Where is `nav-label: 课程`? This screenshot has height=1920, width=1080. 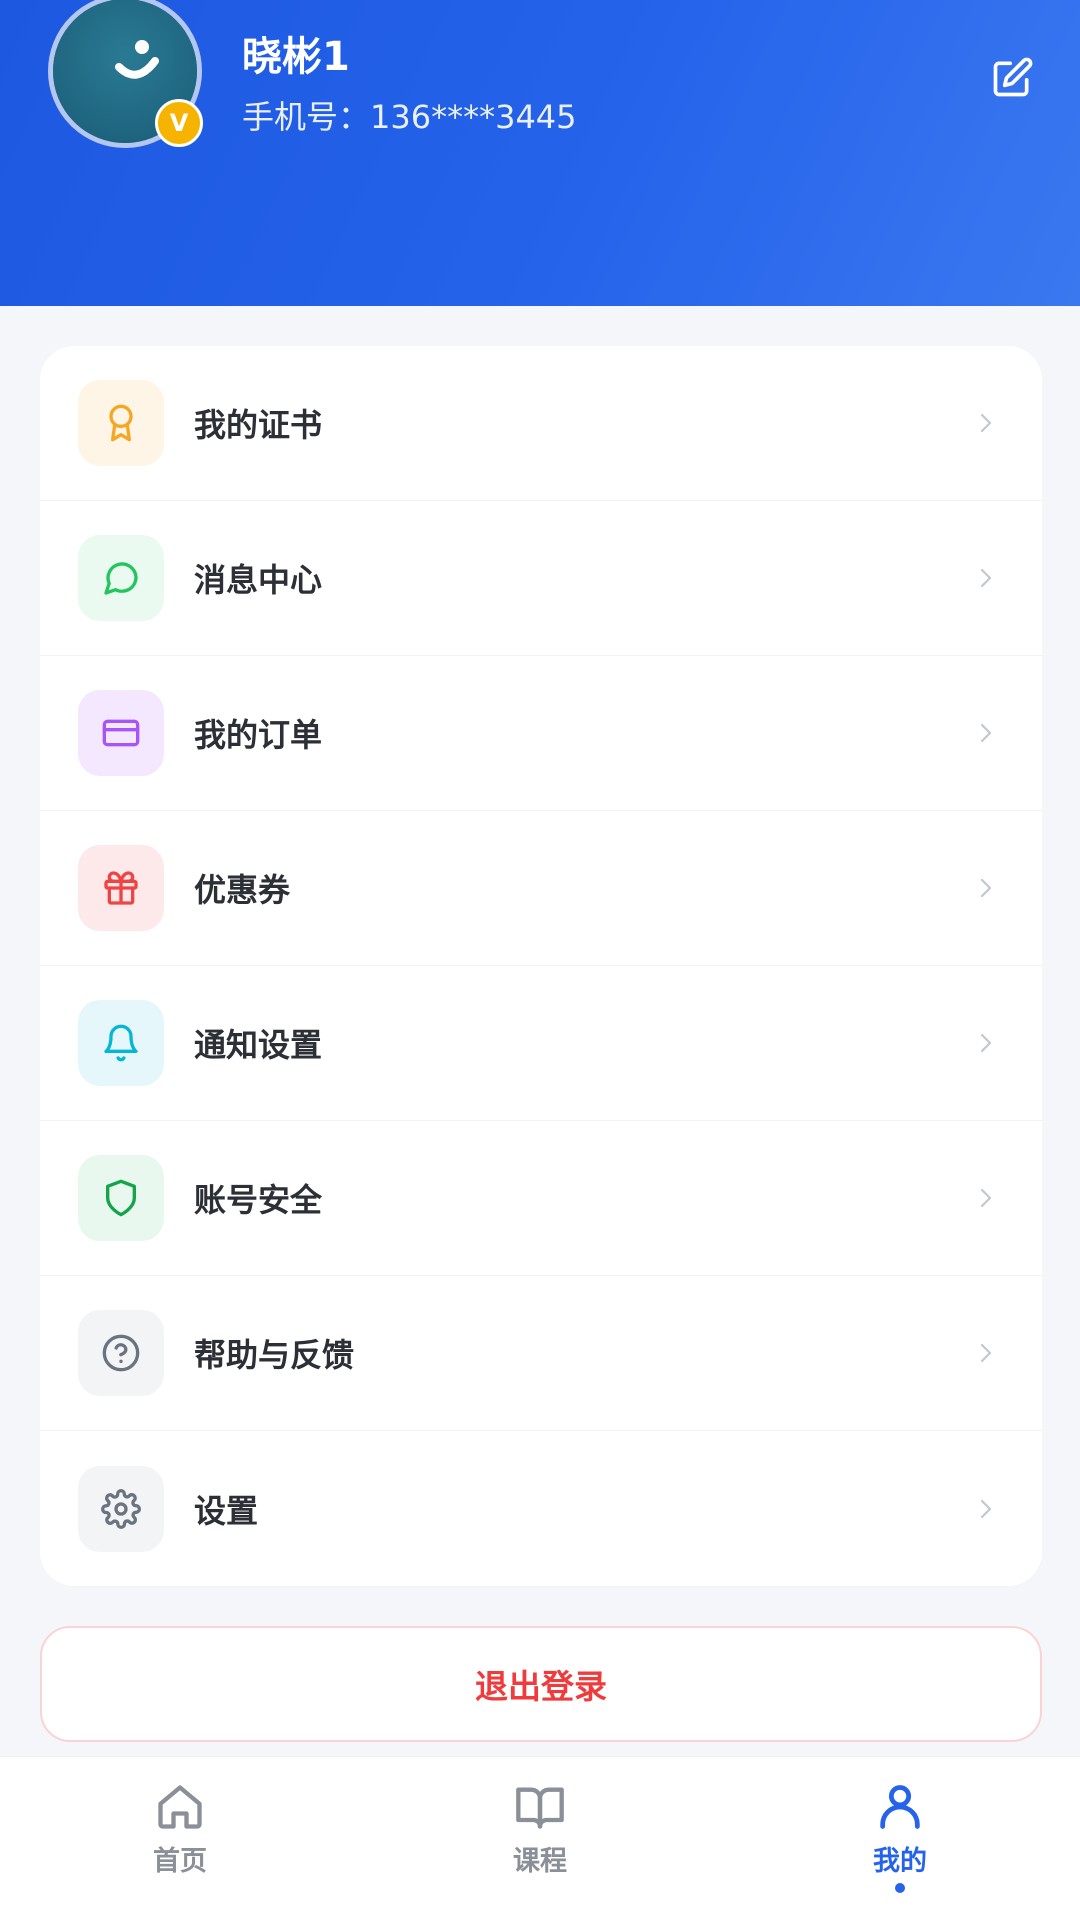 nav-label: 课程 is located at coordinates (540, 1861).